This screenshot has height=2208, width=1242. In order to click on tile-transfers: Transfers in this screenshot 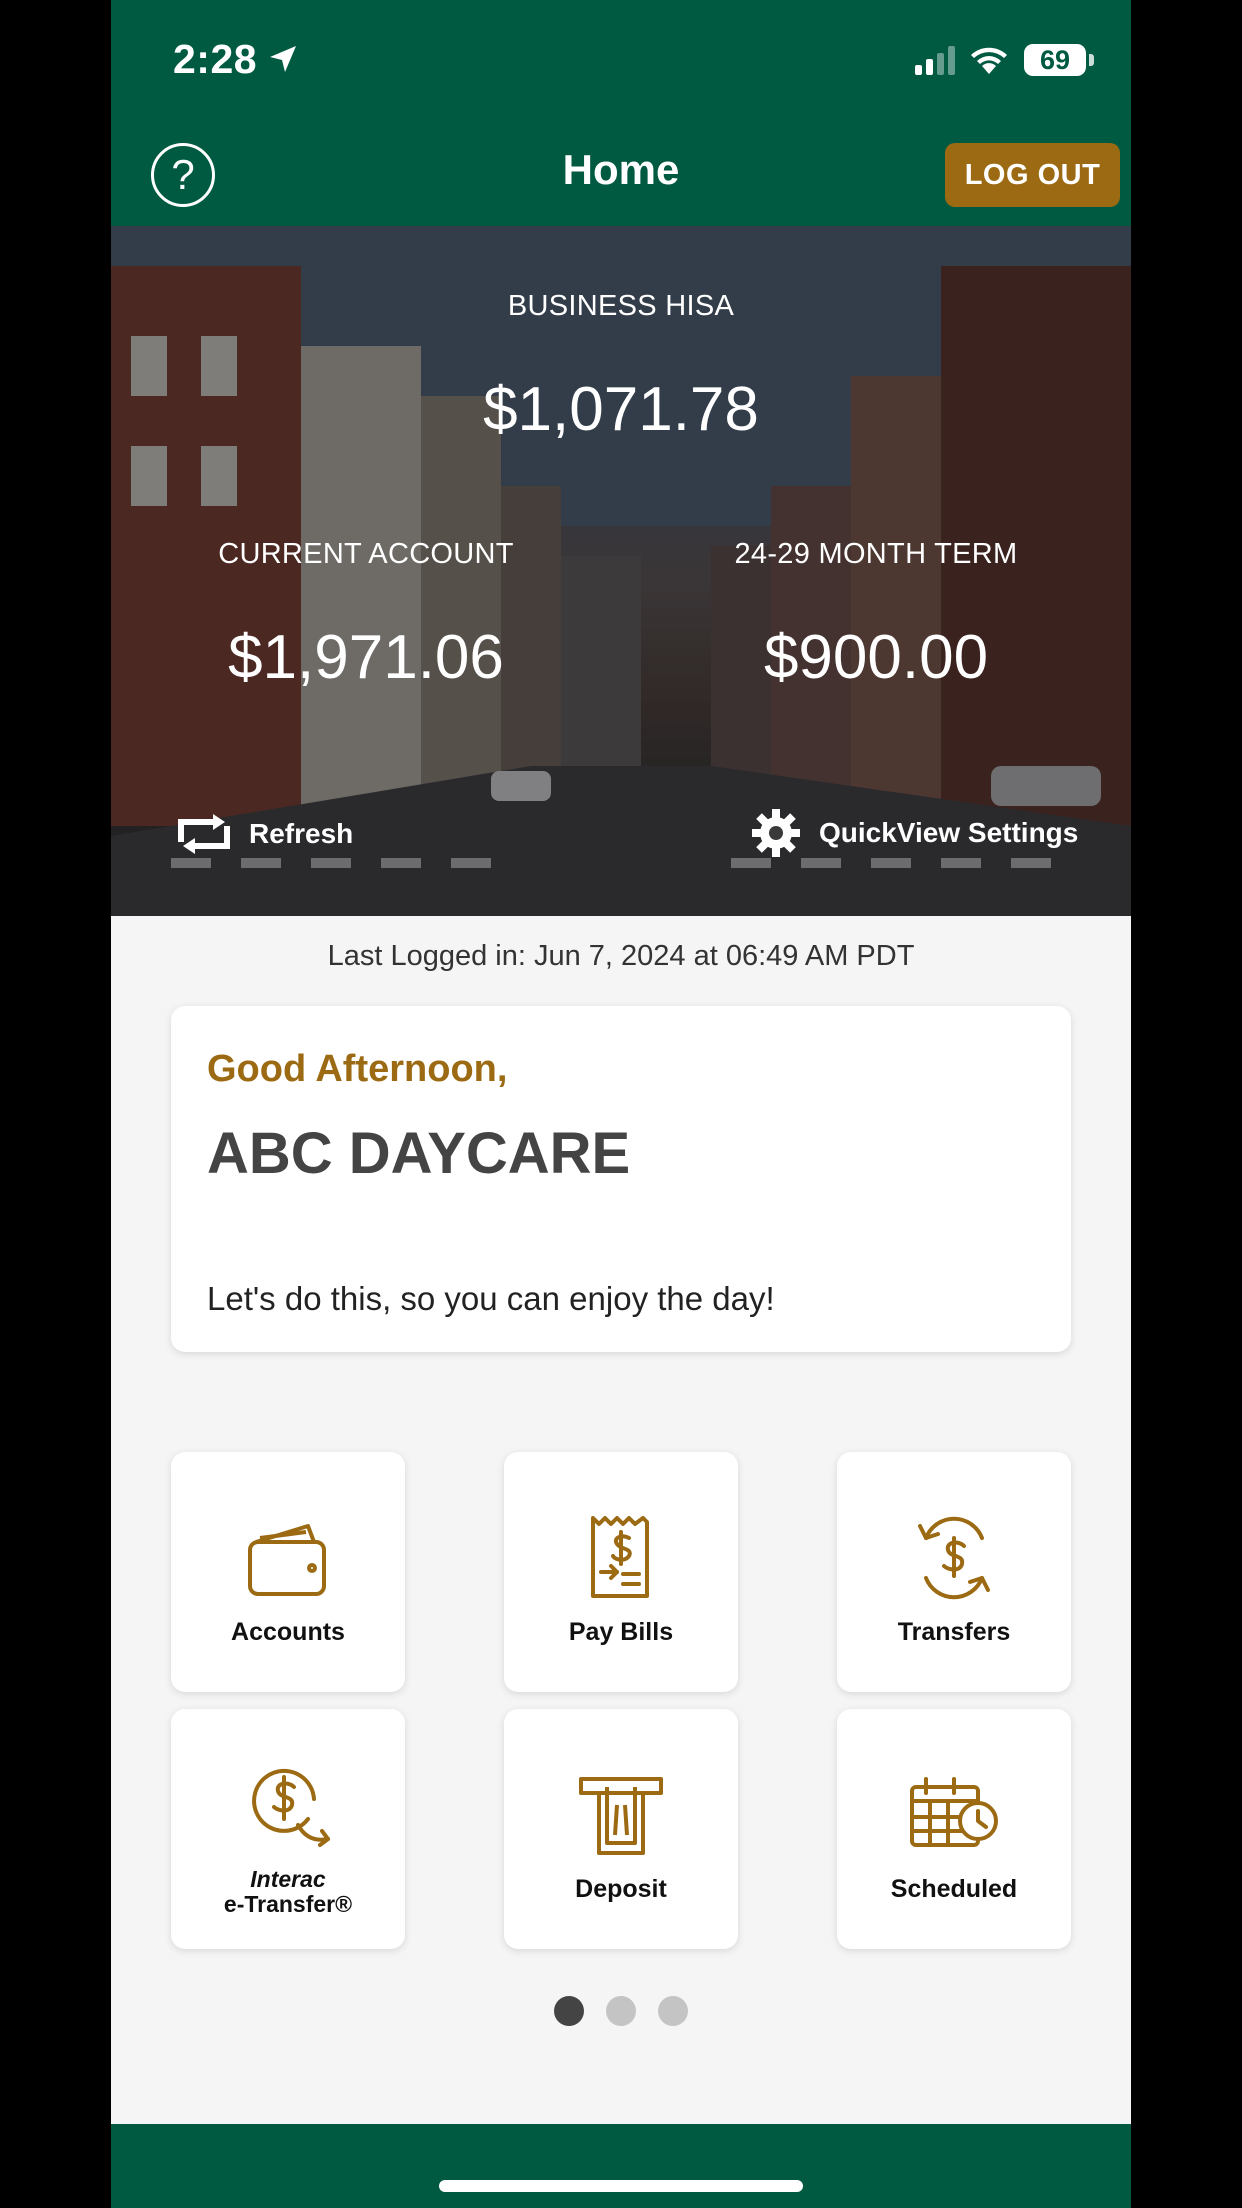, I will do `click(954, 1572)`.